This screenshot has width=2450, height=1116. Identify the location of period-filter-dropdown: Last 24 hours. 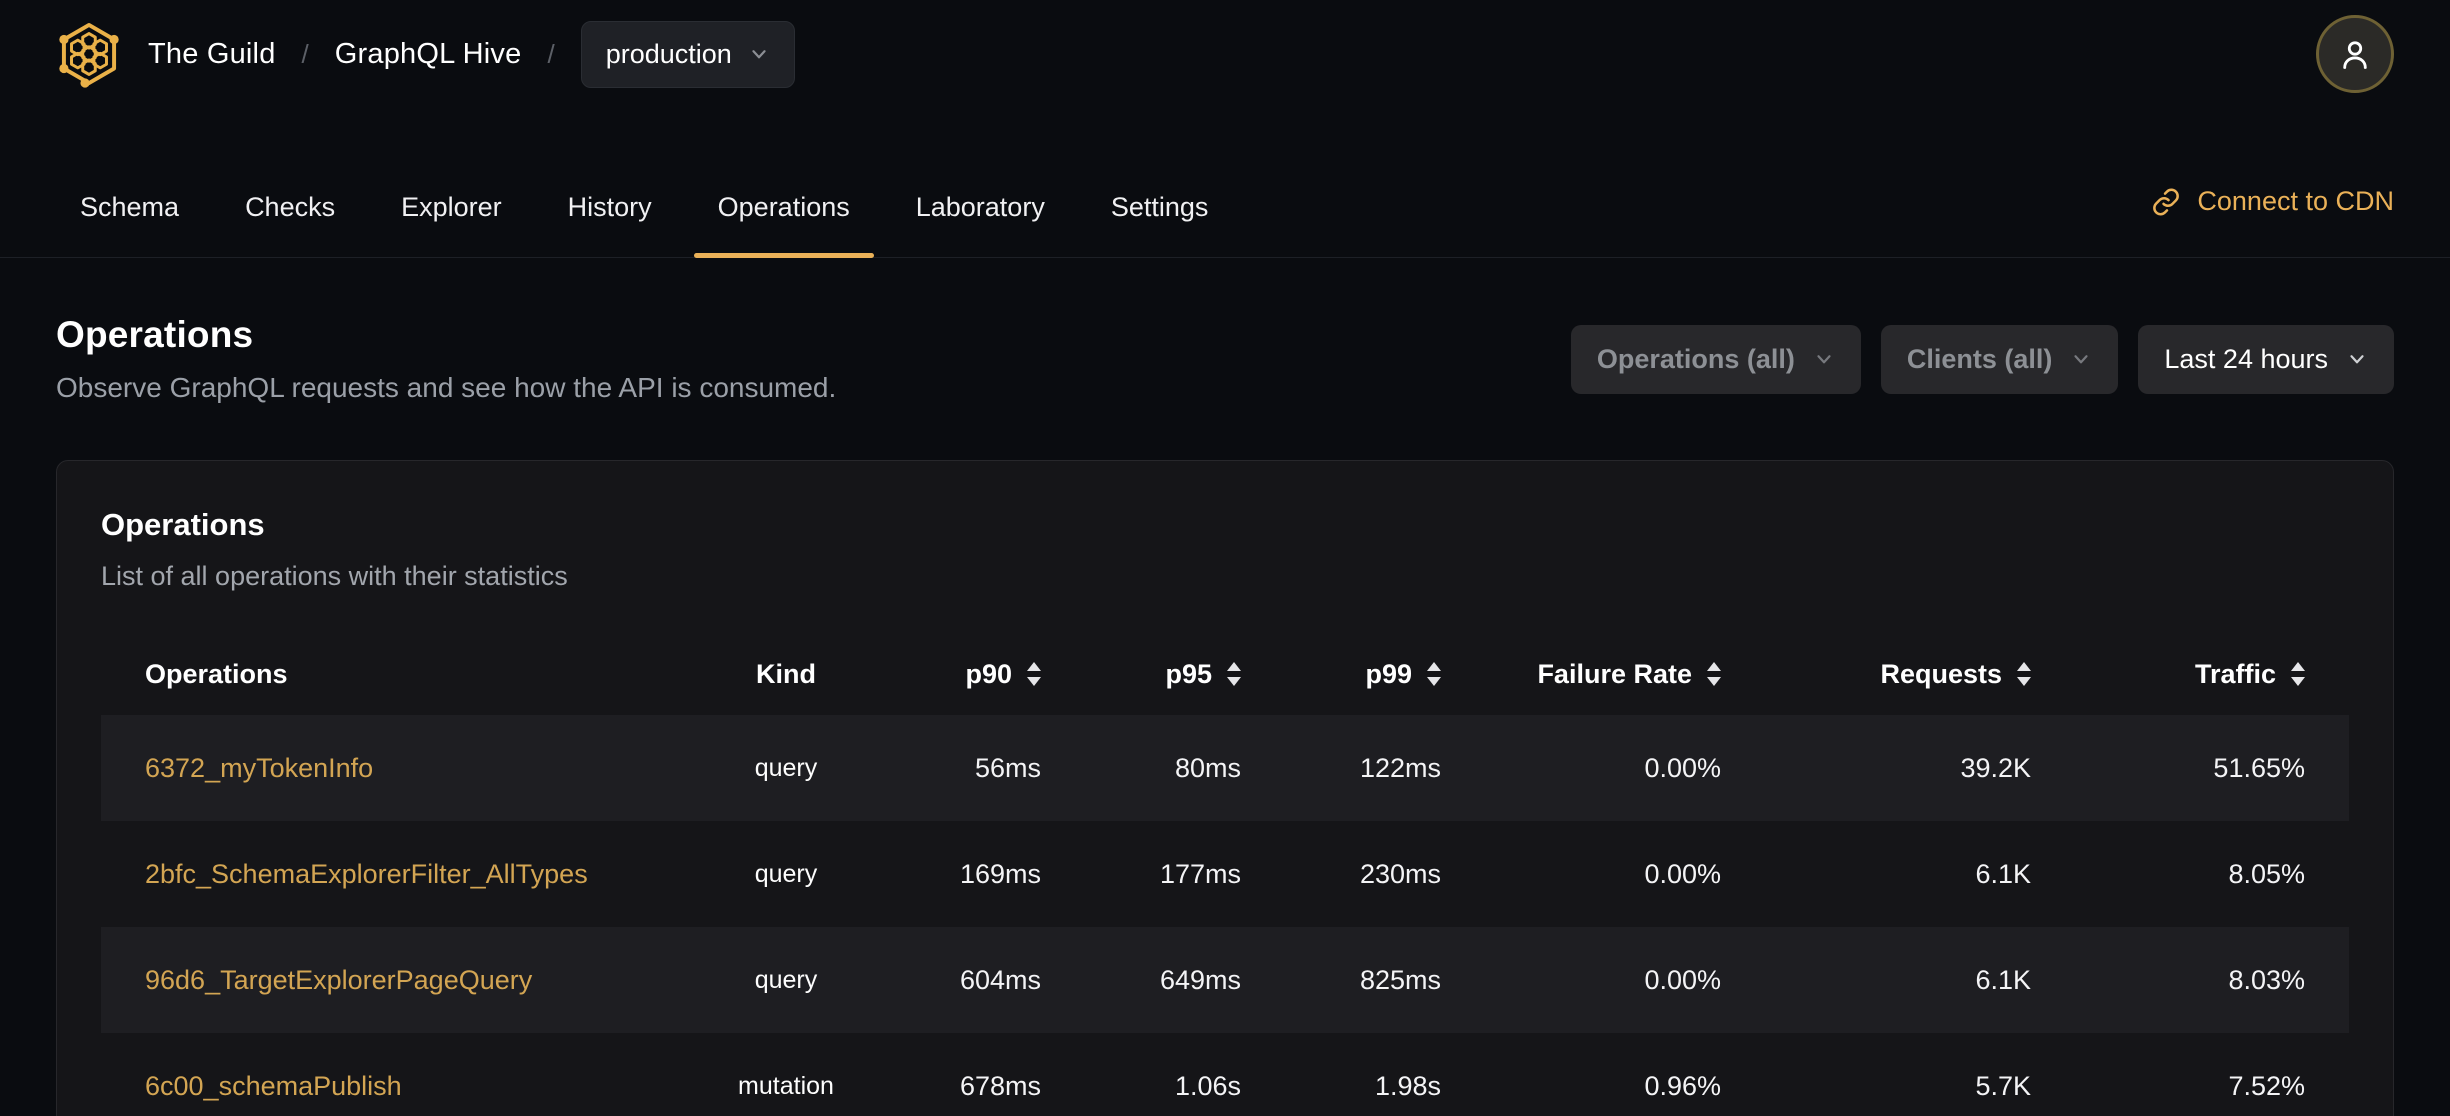
(2266, 359).